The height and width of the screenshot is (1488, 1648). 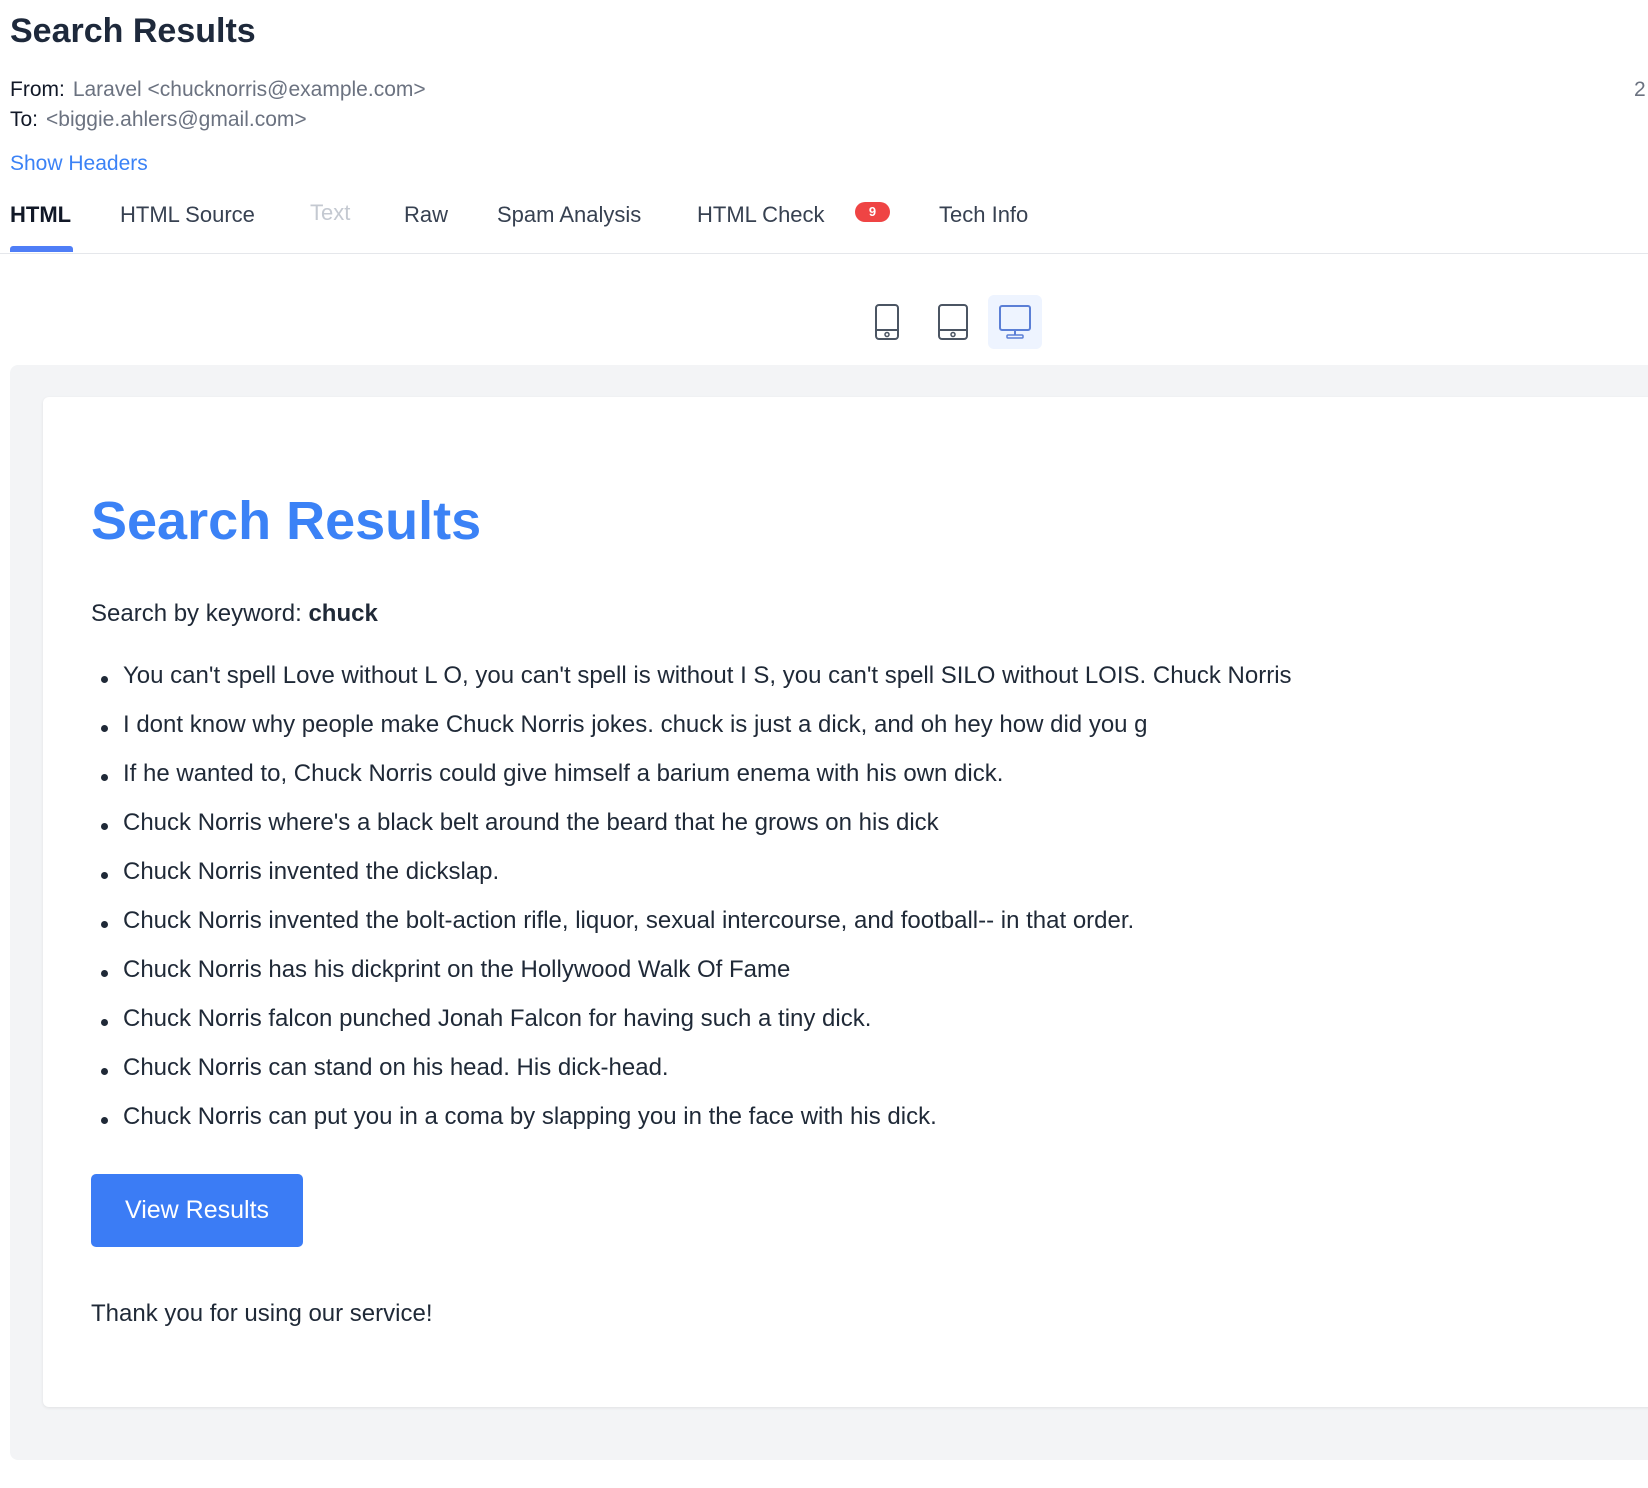 I want to click on email-date: 2, so click(x=1640, y=89).